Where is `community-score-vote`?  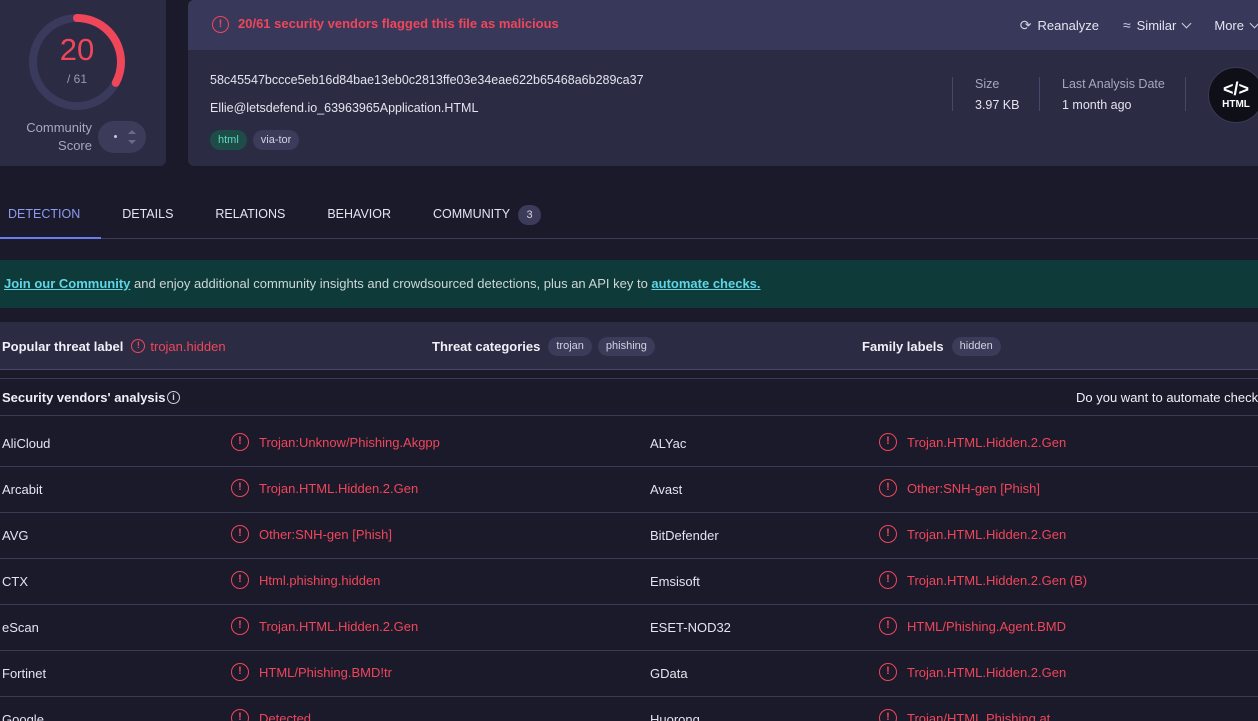
community-score-vote is located at coordinates (122, 137).